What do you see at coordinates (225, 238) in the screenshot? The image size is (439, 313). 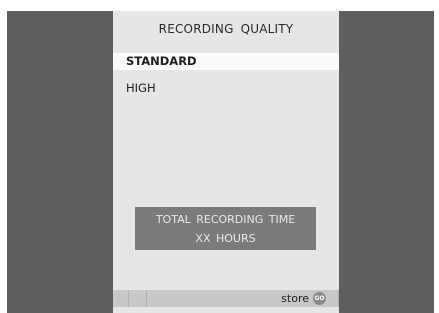 I see `recording-hours-value: XX HOURS` at bounding box center [225, 238].